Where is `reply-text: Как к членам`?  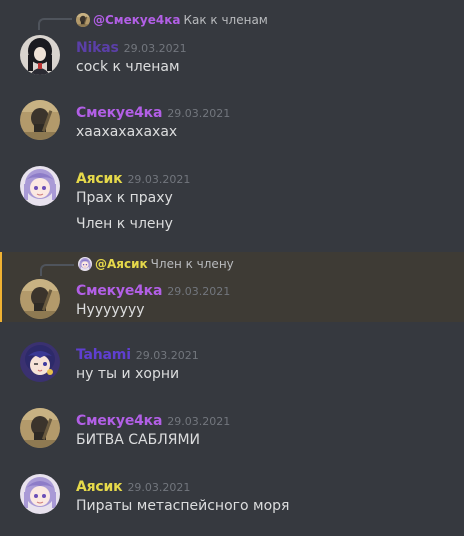
reply-text: Как к членам is located at coordinates (225, 20).